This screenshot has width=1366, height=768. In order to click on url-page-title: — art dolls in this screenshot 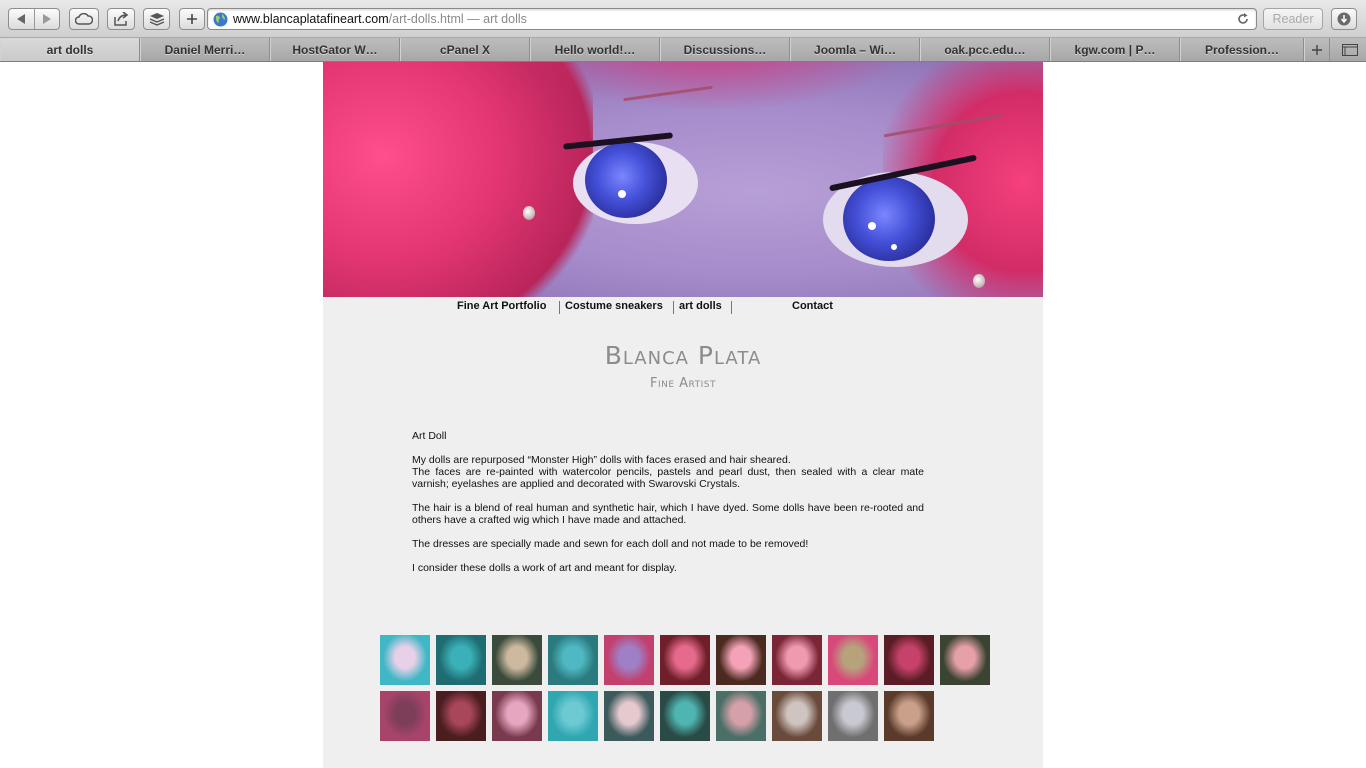, I will do `click(495, 19)`.